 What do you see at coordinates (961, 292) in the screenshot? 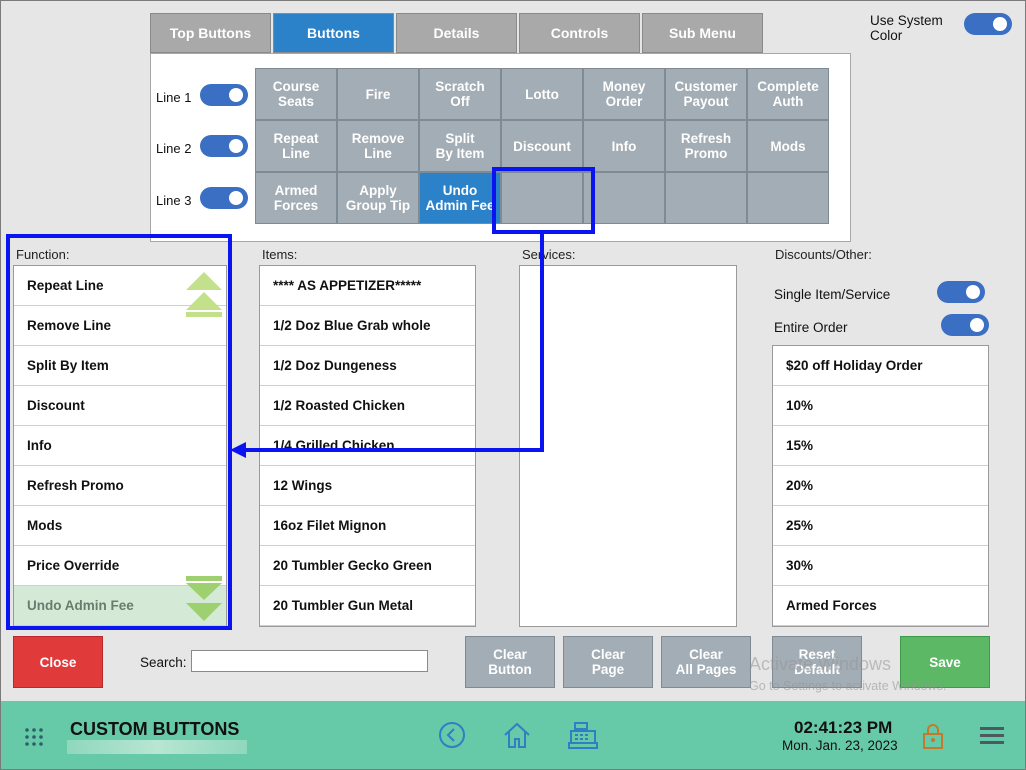
I see `single-item-service-toggle` at bounding box center [961, 292].